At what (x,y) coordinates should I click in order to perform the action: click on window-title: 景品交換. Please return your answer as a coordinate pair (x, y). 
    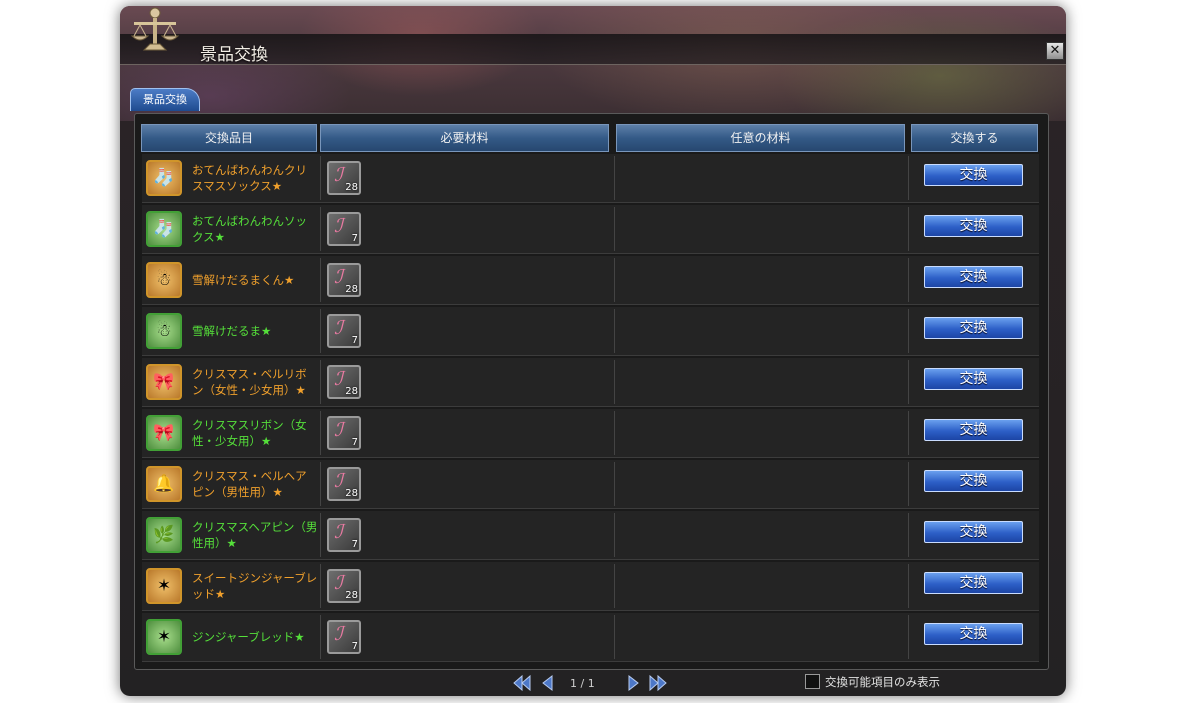
    Looking at the image, I should click on (234, 55).